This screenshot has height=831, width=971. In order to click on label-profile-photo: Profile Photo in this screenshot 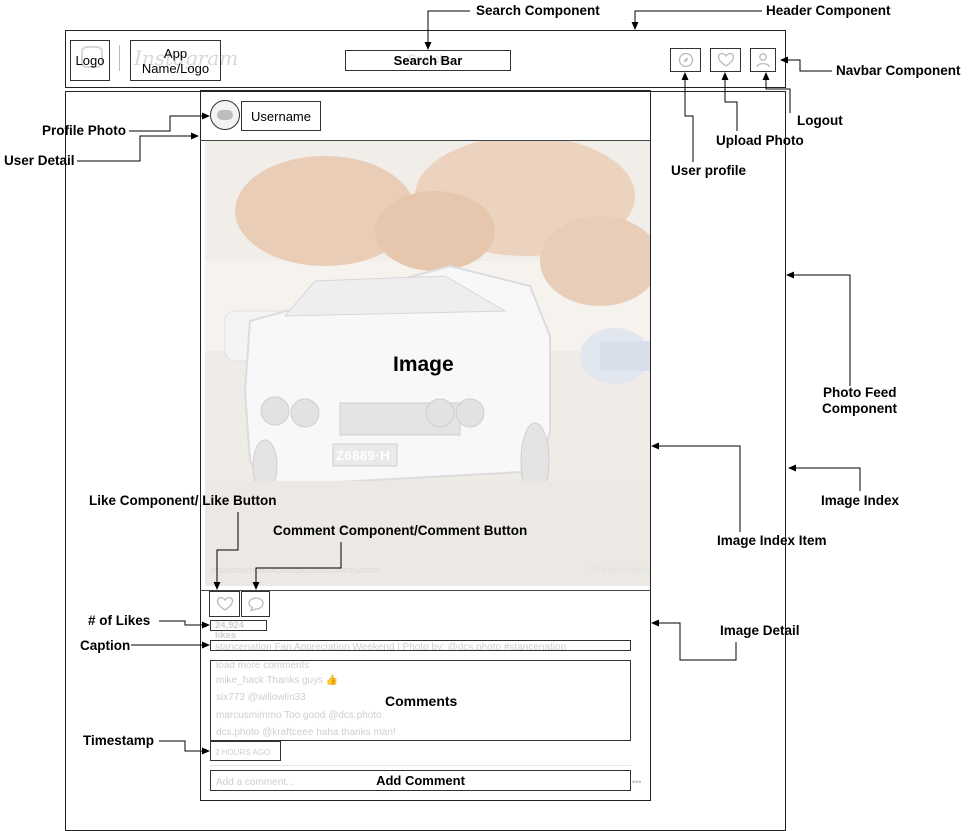, I will do `click(84, 130)`.